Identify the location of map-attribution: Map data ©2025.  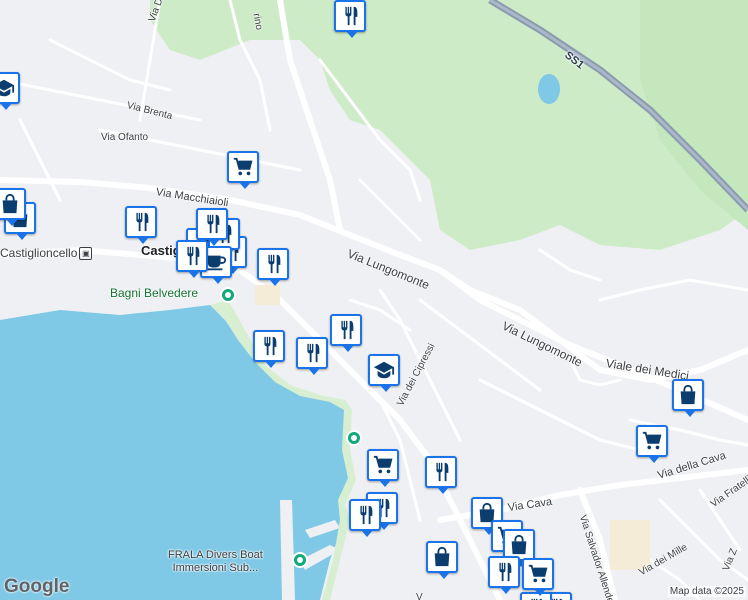
(706, 591).